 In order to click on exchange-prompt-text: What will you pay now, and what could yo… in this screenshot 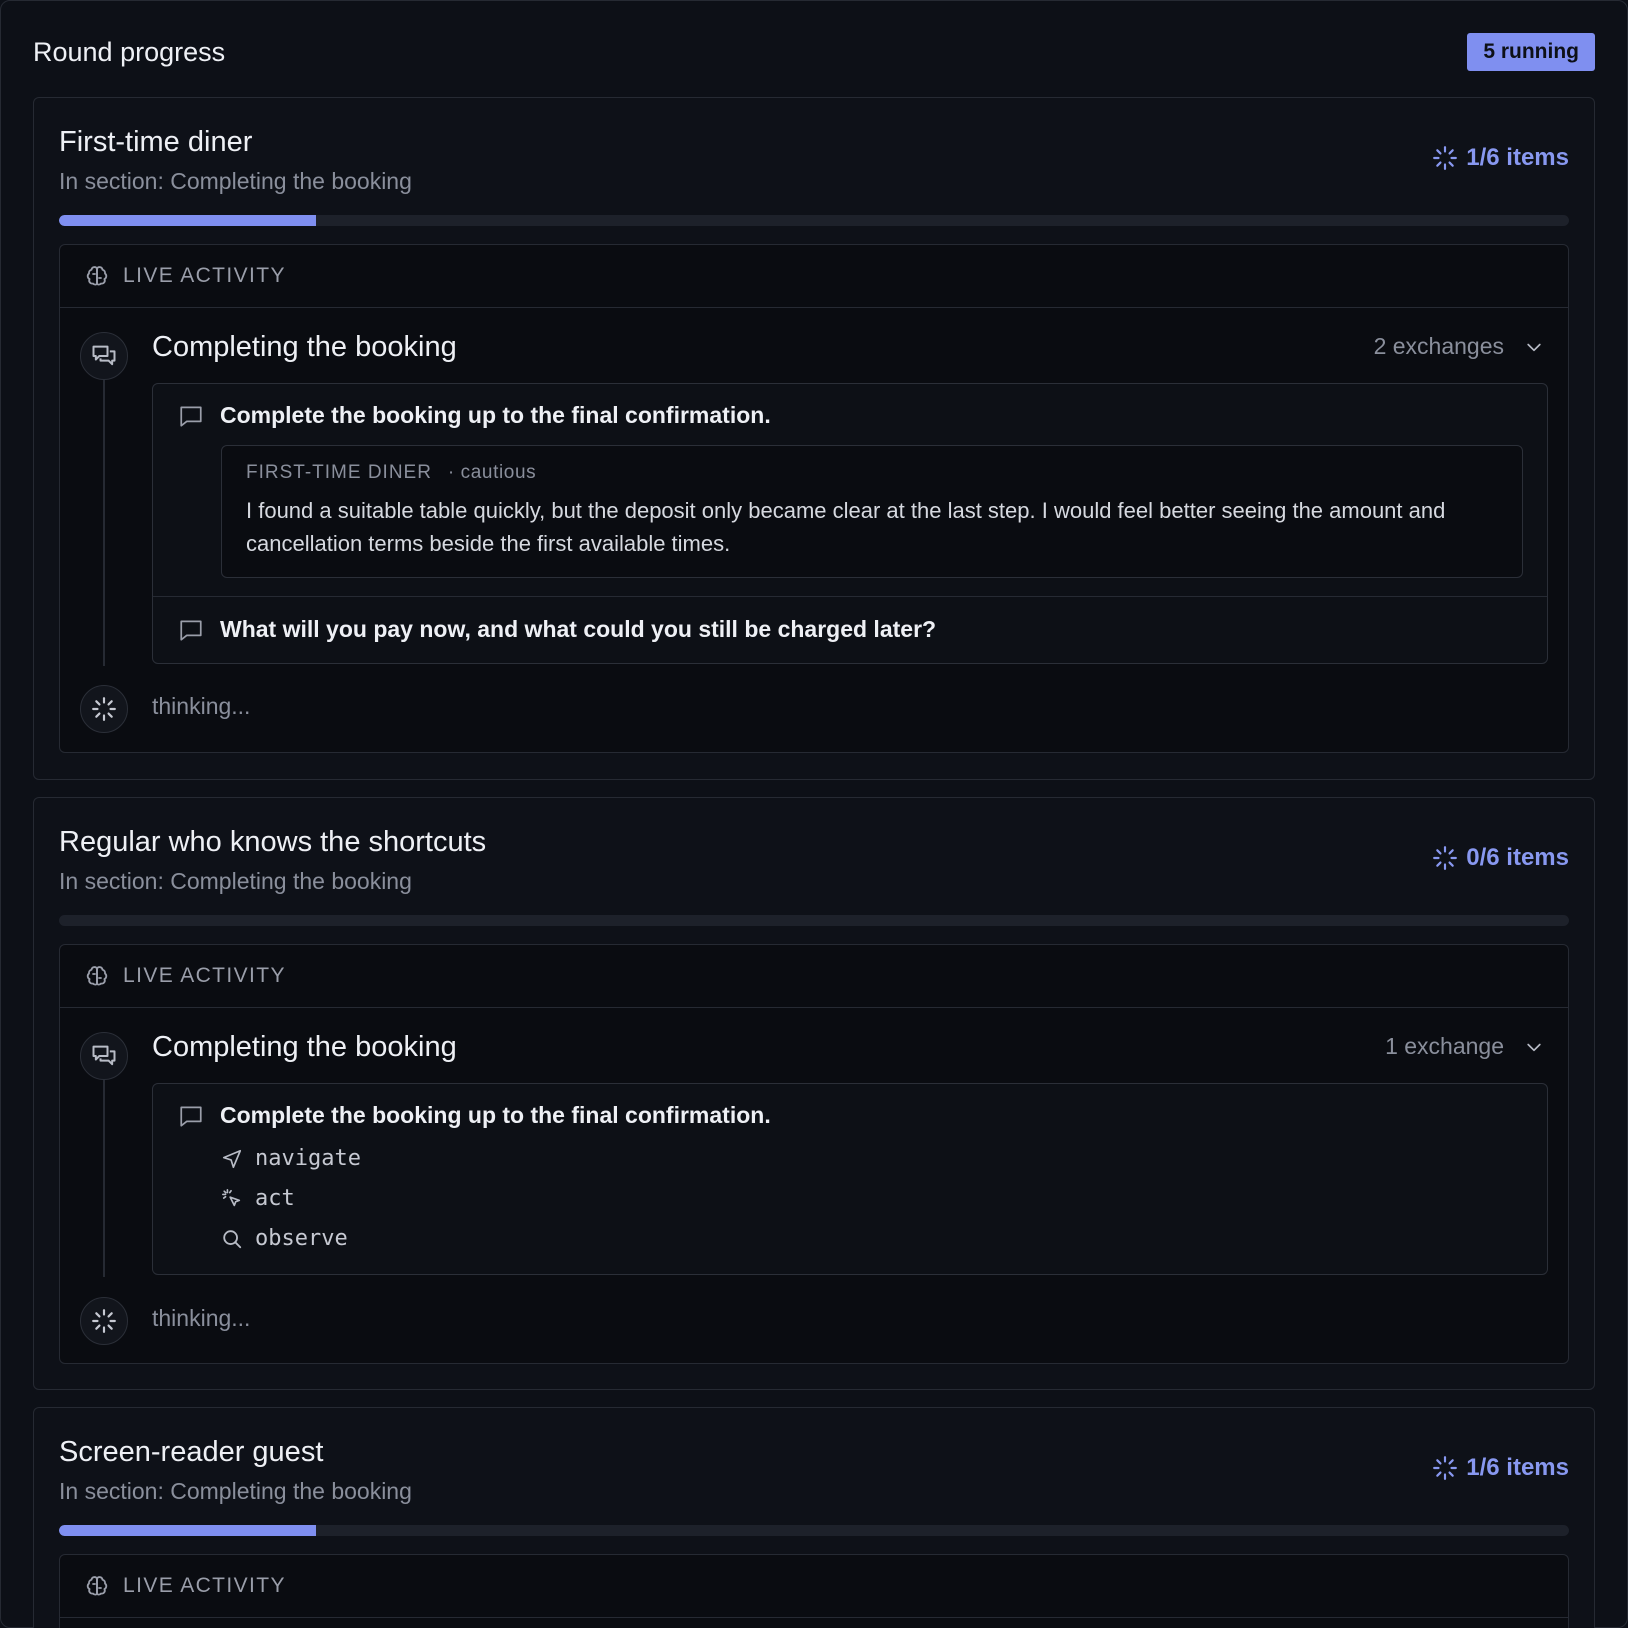, I will do `click(578, 629)`.